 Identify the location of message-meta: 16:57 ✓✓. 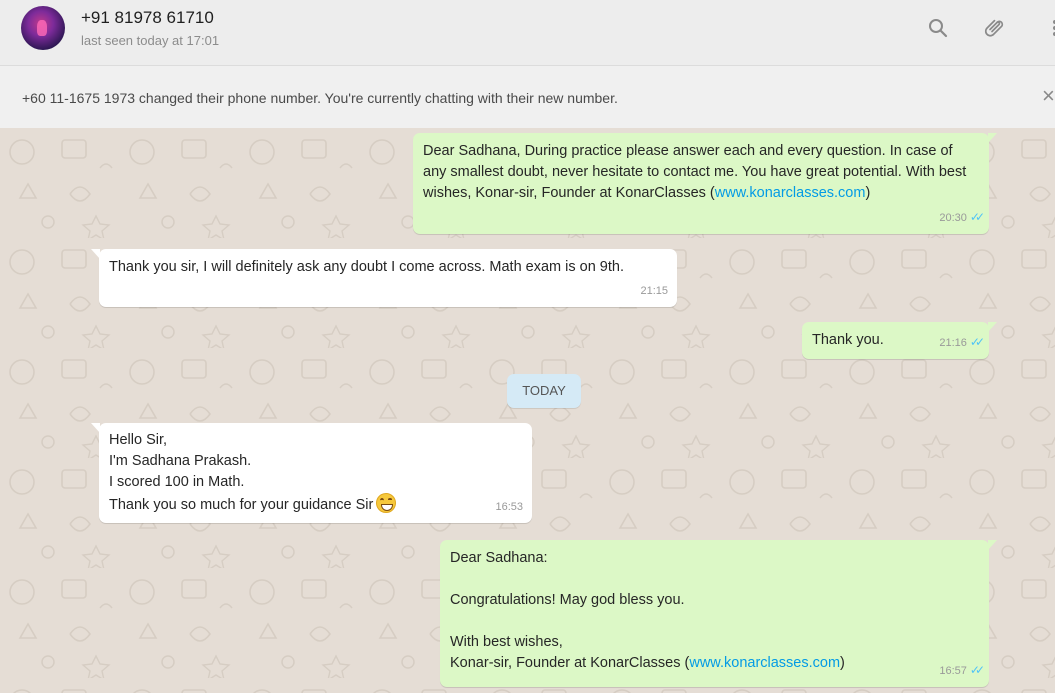
(962, 671).